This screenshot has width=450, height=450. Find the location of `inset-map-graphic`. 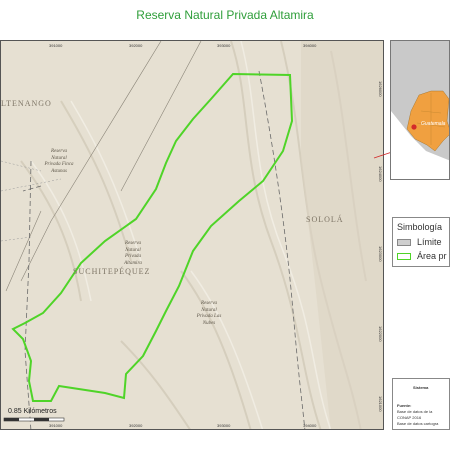

inset-map-graphic is located at coordinates (420, 110).